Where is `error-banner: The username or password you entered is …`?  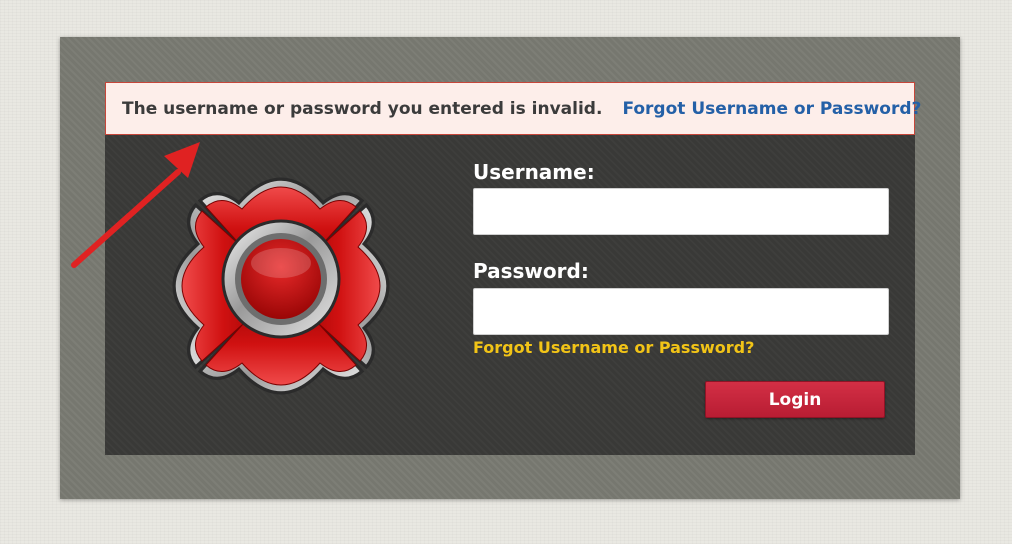
error-banner: The username or password you entered is … is located at coordinates (513, 108).